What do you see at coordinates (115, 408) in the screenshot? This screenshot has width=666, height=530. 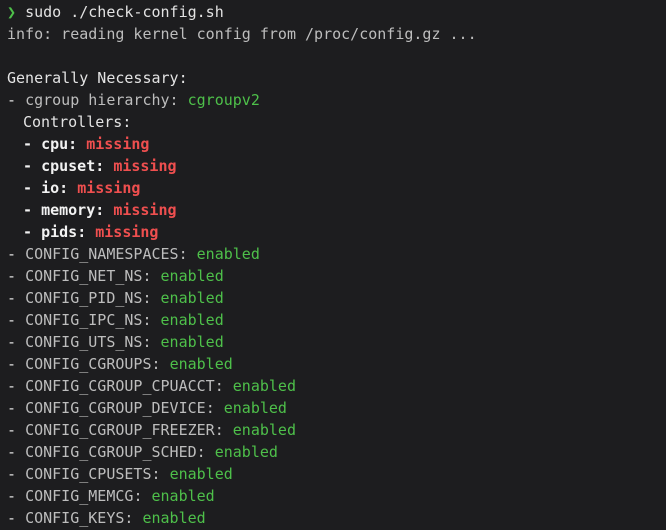 I see `config-name: CONFIG_CGROUP_DEVICE` at bounding box center [115, 408].